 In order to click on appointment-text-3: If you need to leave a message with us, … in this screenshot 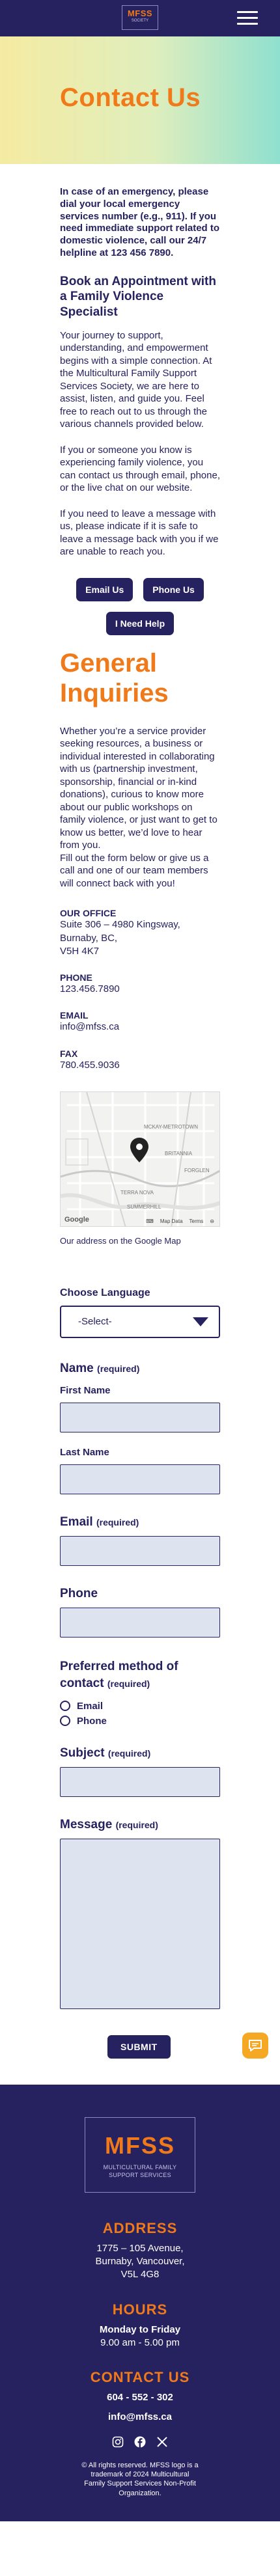, I will do `click(139, 533)`.